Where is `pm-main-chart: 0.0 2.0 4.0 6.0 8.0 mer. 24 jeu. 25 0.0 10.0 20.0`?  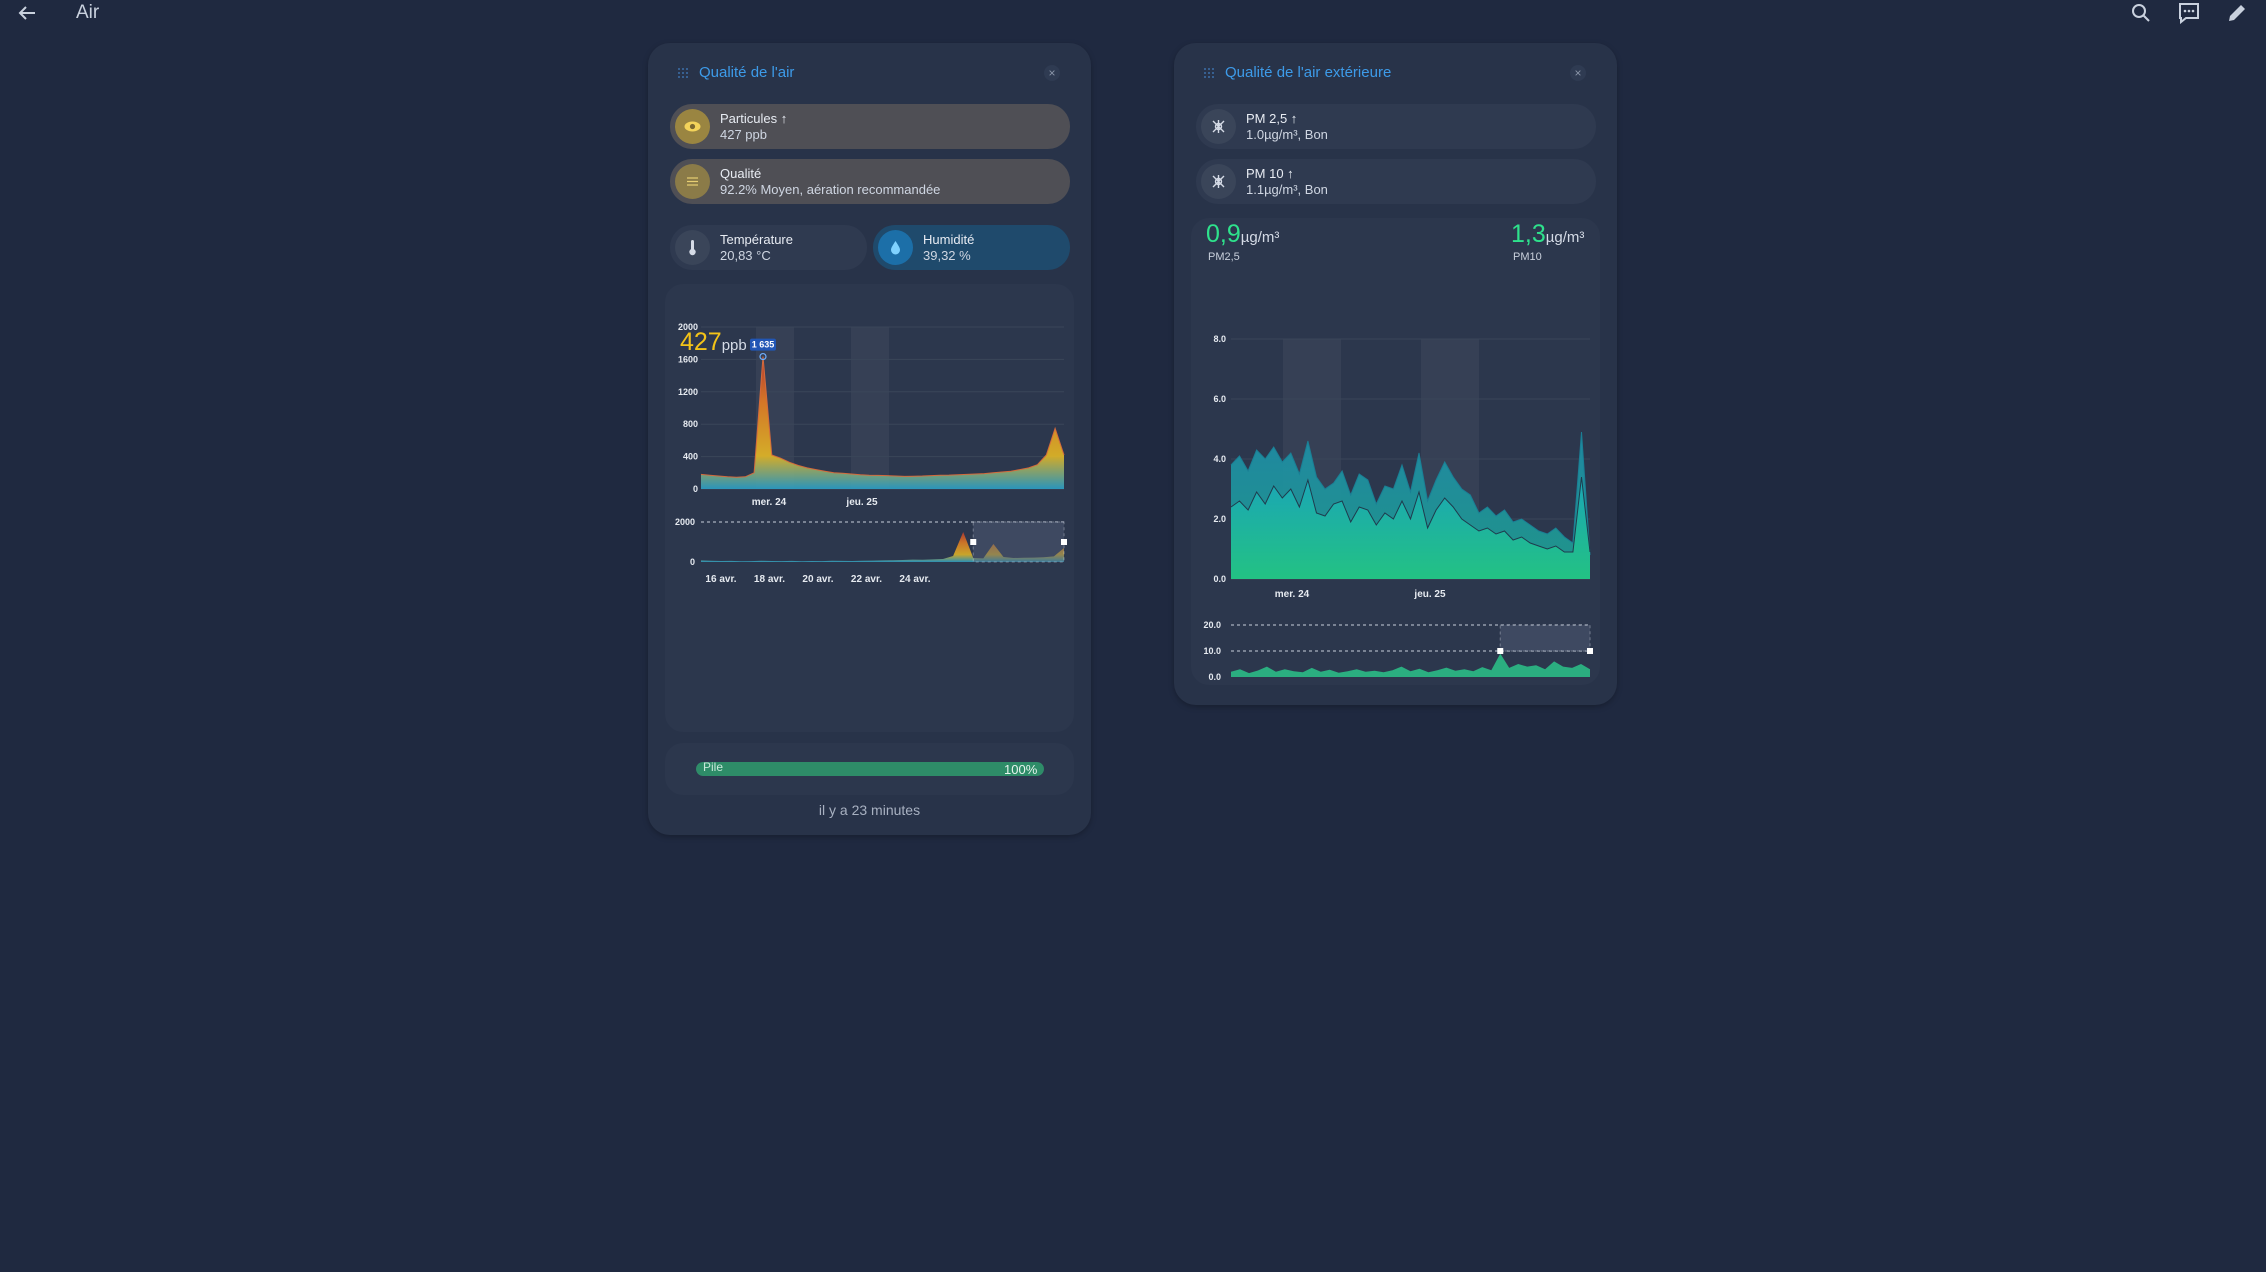
pm-main-chart: 0.0 2.0 4.0 6.0 8.0 mer. 24 jeu. 25 0.0 10.0 20.0 is located at coordinates (1395, 451).